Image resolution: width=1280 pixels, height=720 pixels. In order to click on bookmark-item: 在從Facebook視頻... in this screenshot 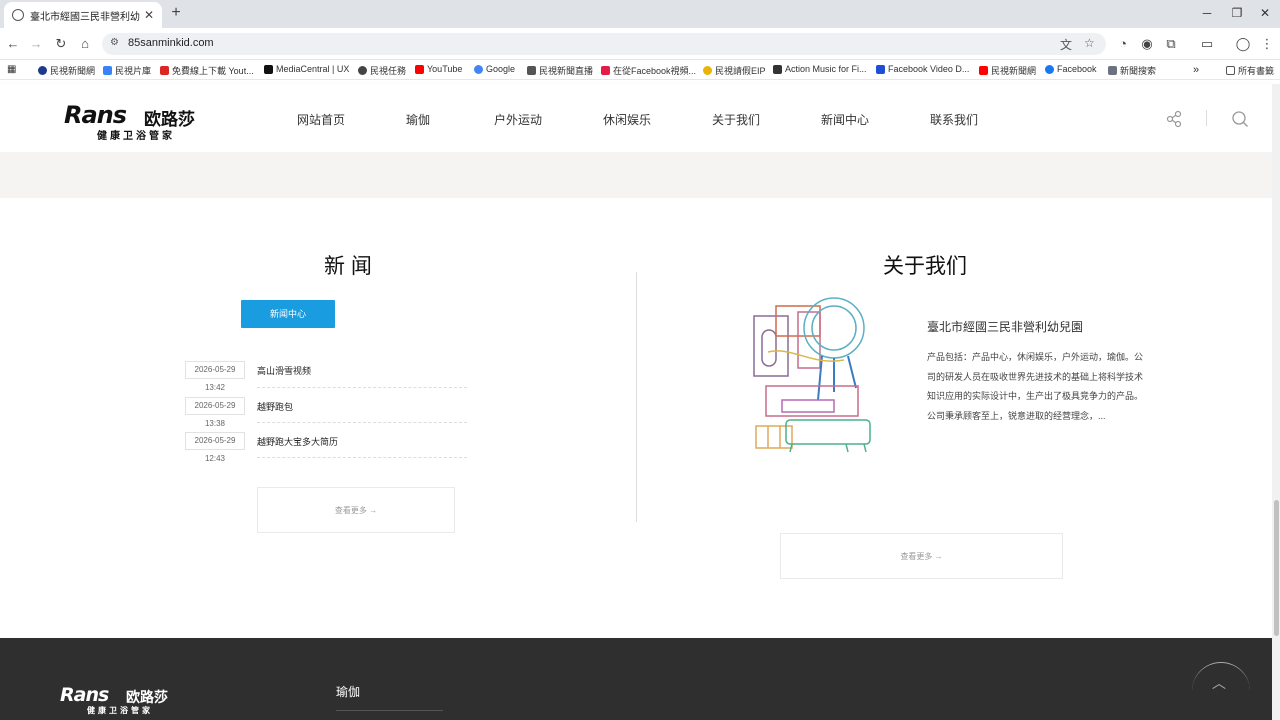, I will do `click(648, 70)`.